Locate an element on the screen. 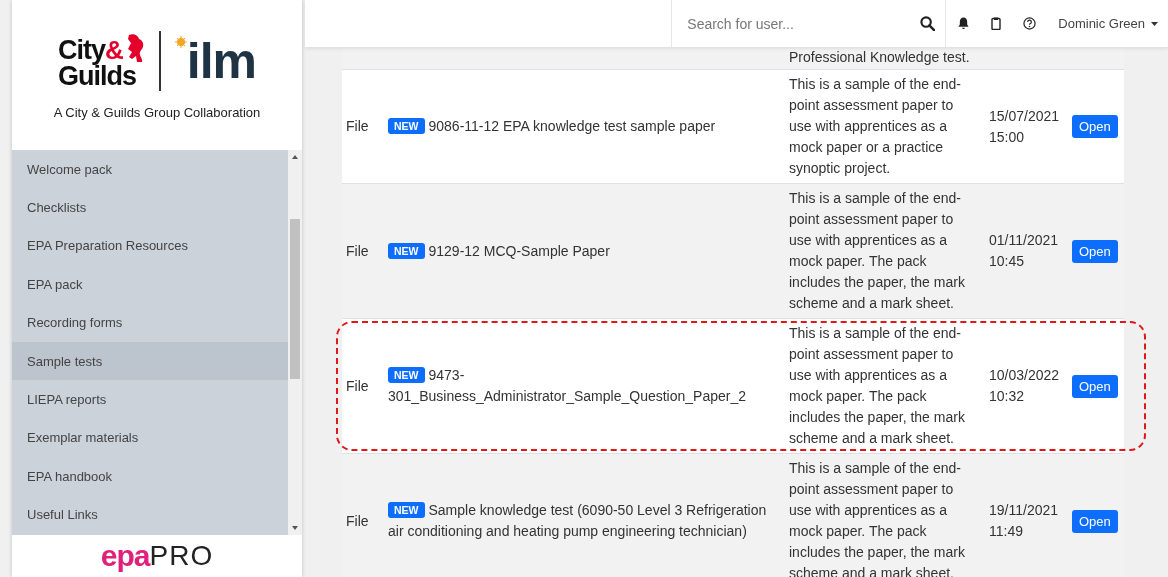 The width and height of the screenshot is (1168, 577). file-link: NEW 9129-12 MCQ-Sample Paper is located at coordinates (584, 251).